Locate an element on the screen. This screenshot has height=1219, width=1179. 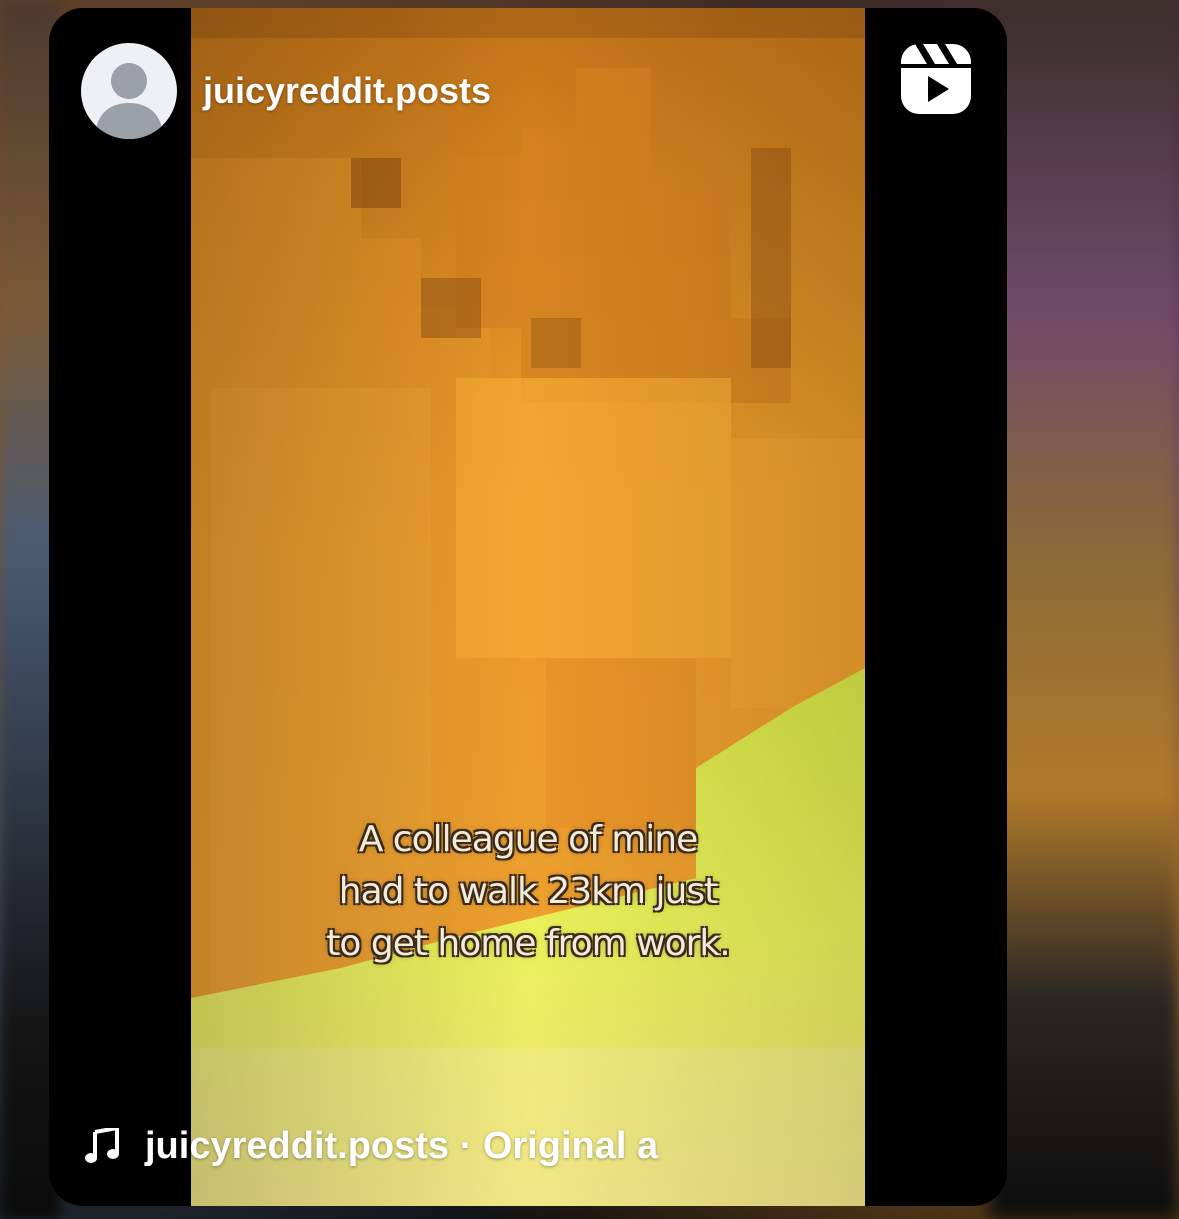
caption-line: had to walk 23km just is located at coordinates (528, 891).